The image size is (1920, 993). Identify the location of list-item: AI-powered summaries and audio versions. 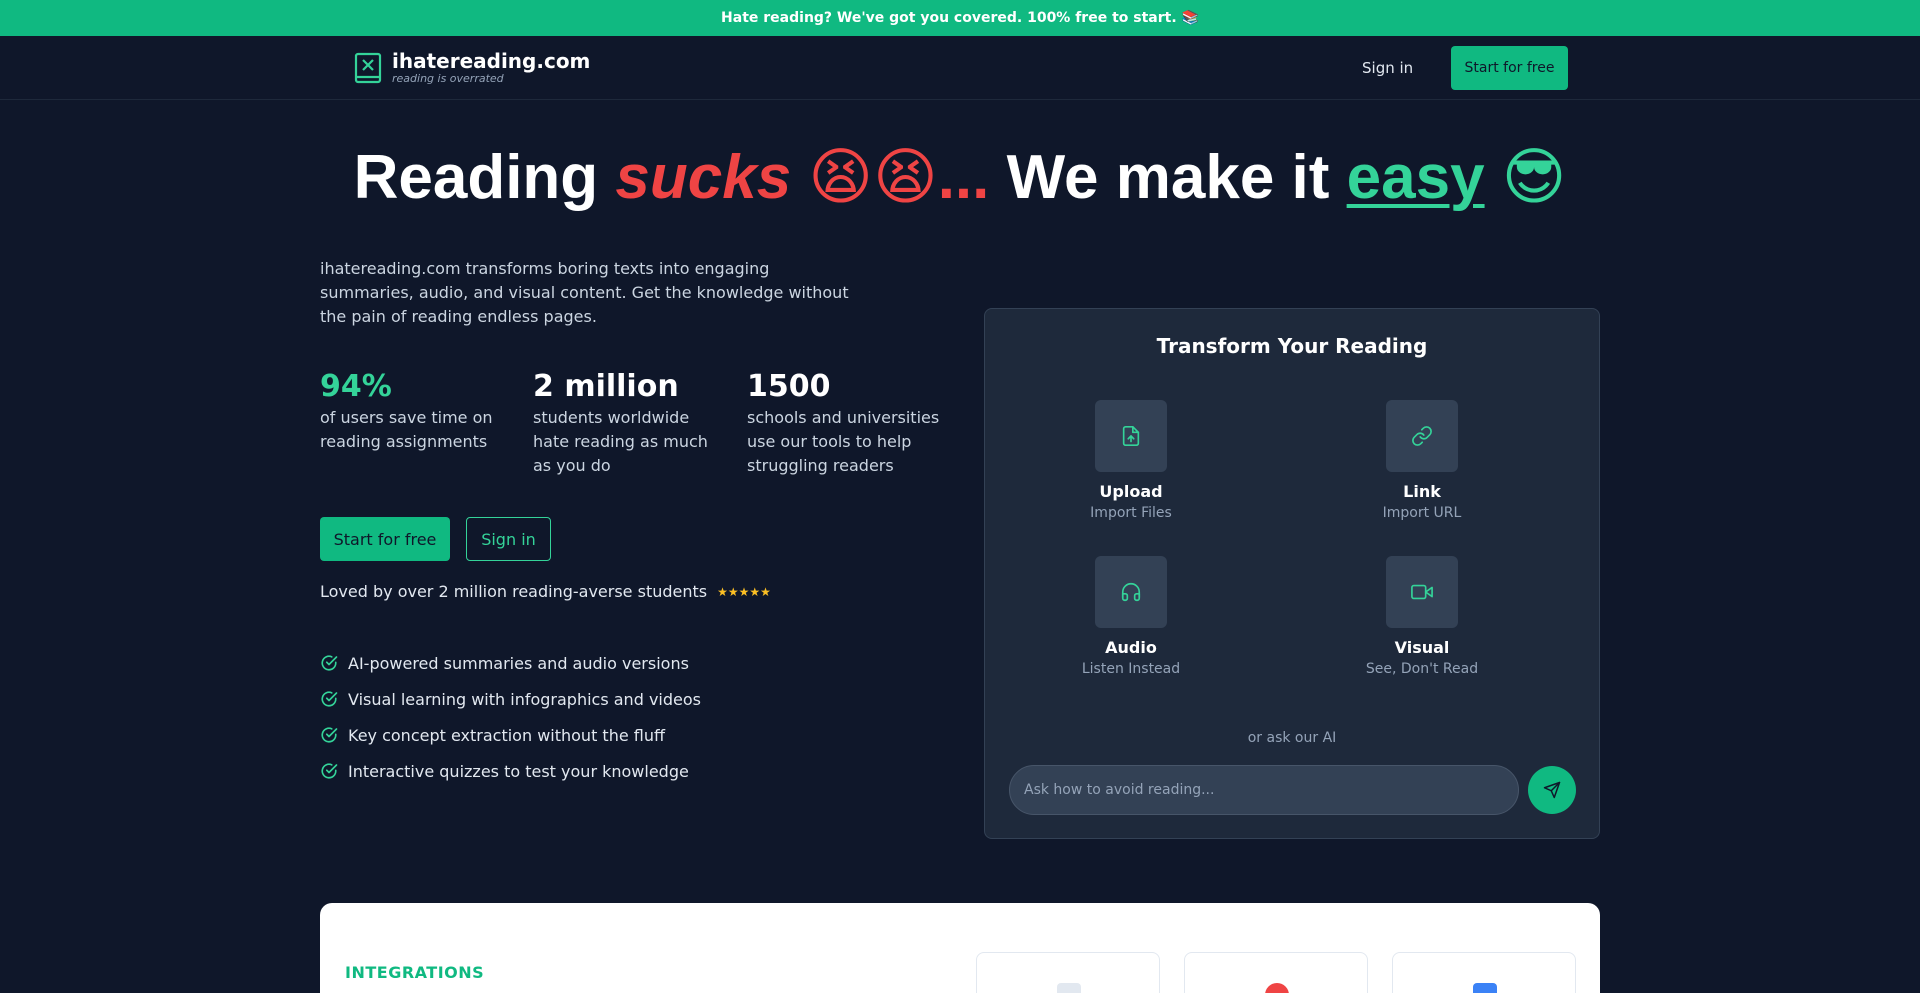
(510, 663).